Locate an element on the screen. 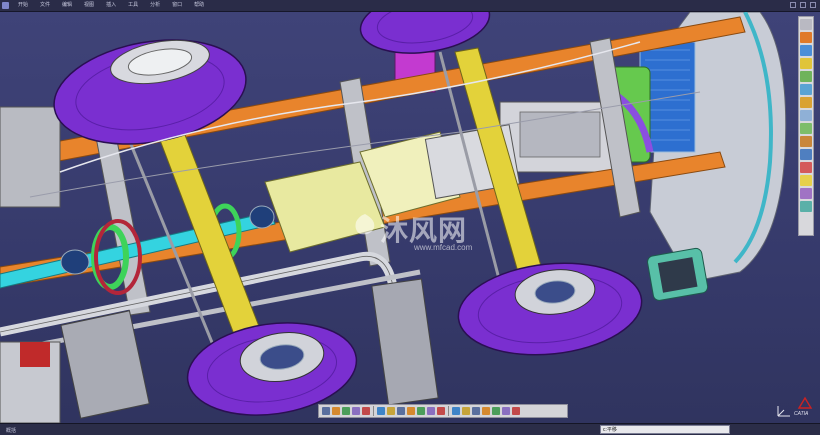 The image size is (820, 435). view-mode-icon is located at coordinates (806, 102).